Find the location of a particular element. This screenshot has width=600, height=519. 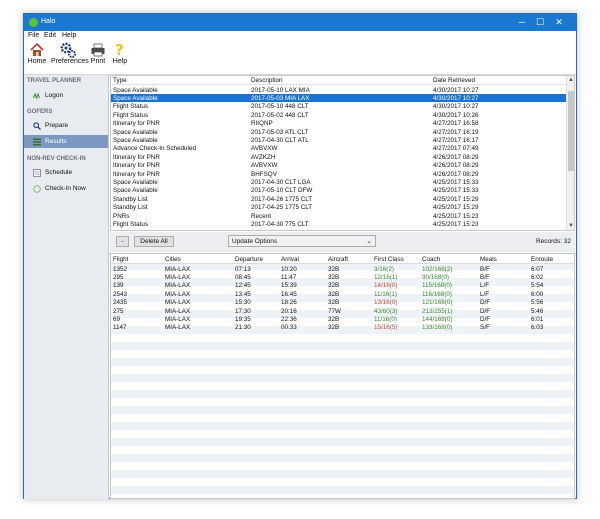

cell-type: Flight Status is located at coordinates (130, 107).